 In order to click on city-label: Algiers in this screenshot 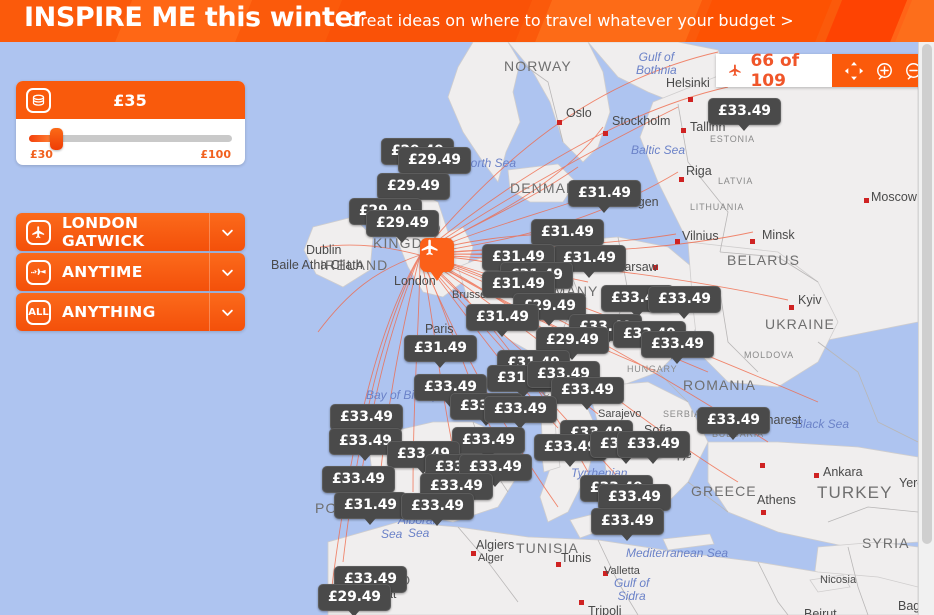, I will do `click(495, 545)`.